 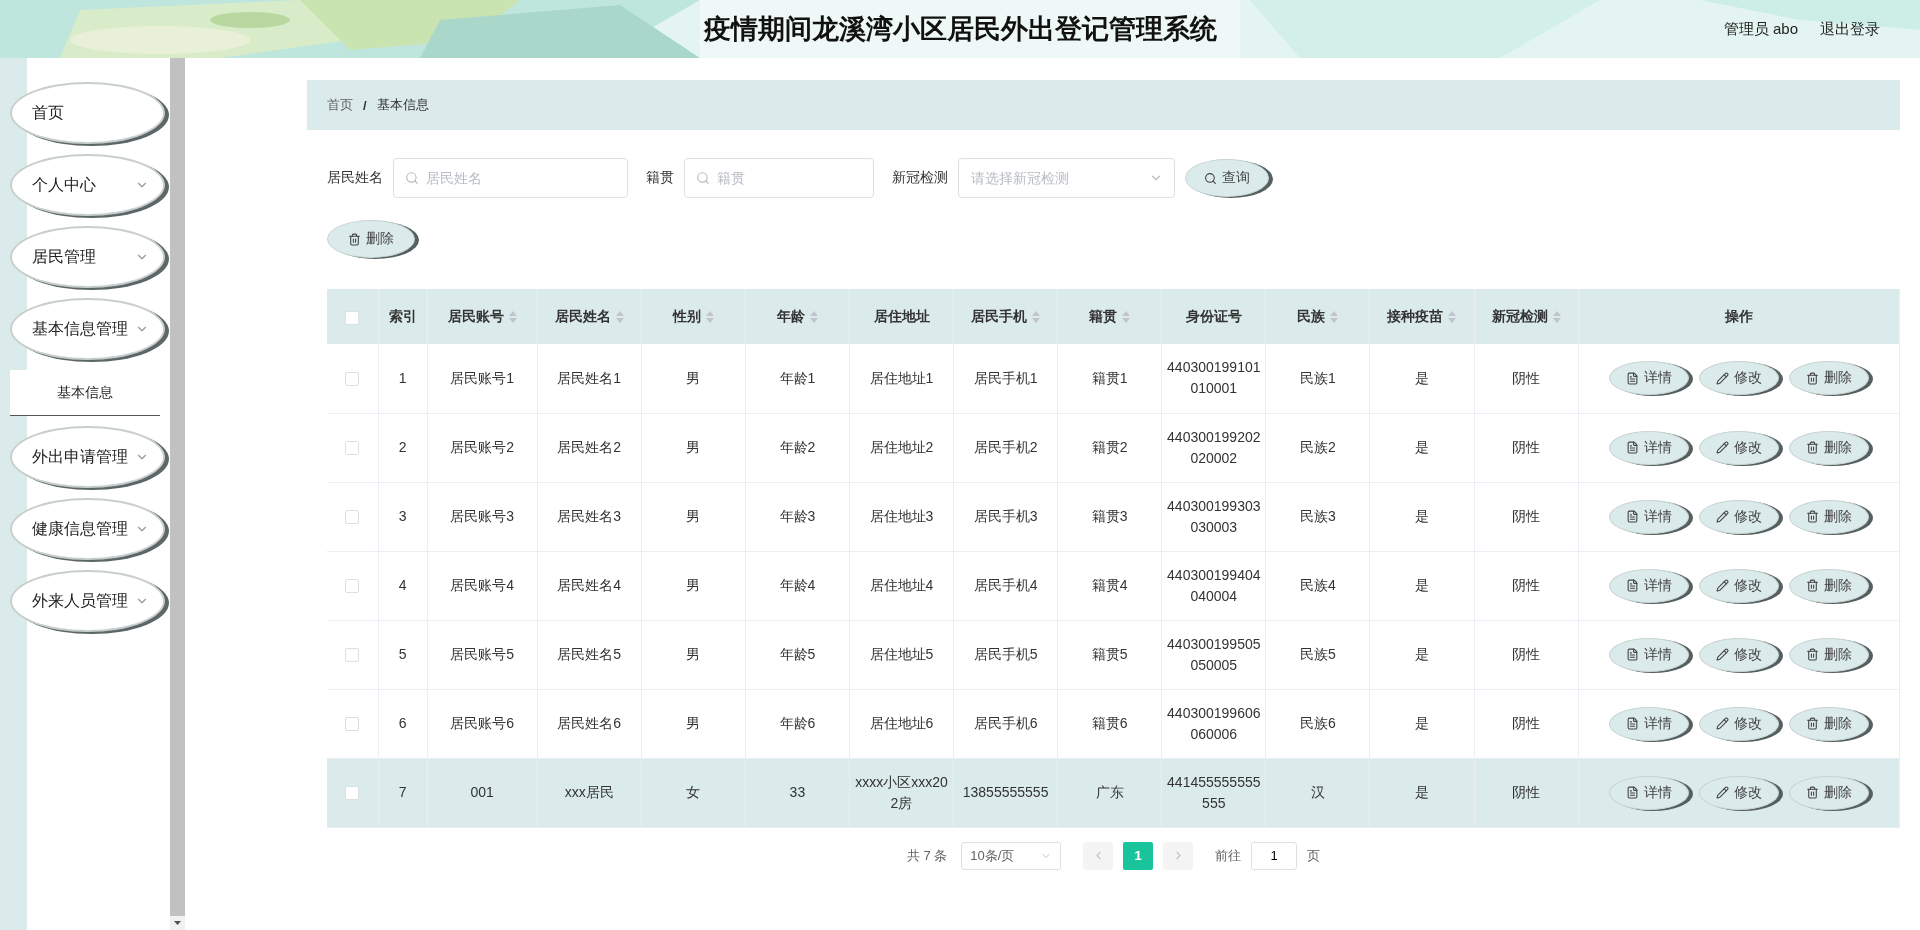 What do you see at coordinates (1317, 654) in the screenshot?
I see `table-cell: 民族5` at bounding box center [1317, 654].